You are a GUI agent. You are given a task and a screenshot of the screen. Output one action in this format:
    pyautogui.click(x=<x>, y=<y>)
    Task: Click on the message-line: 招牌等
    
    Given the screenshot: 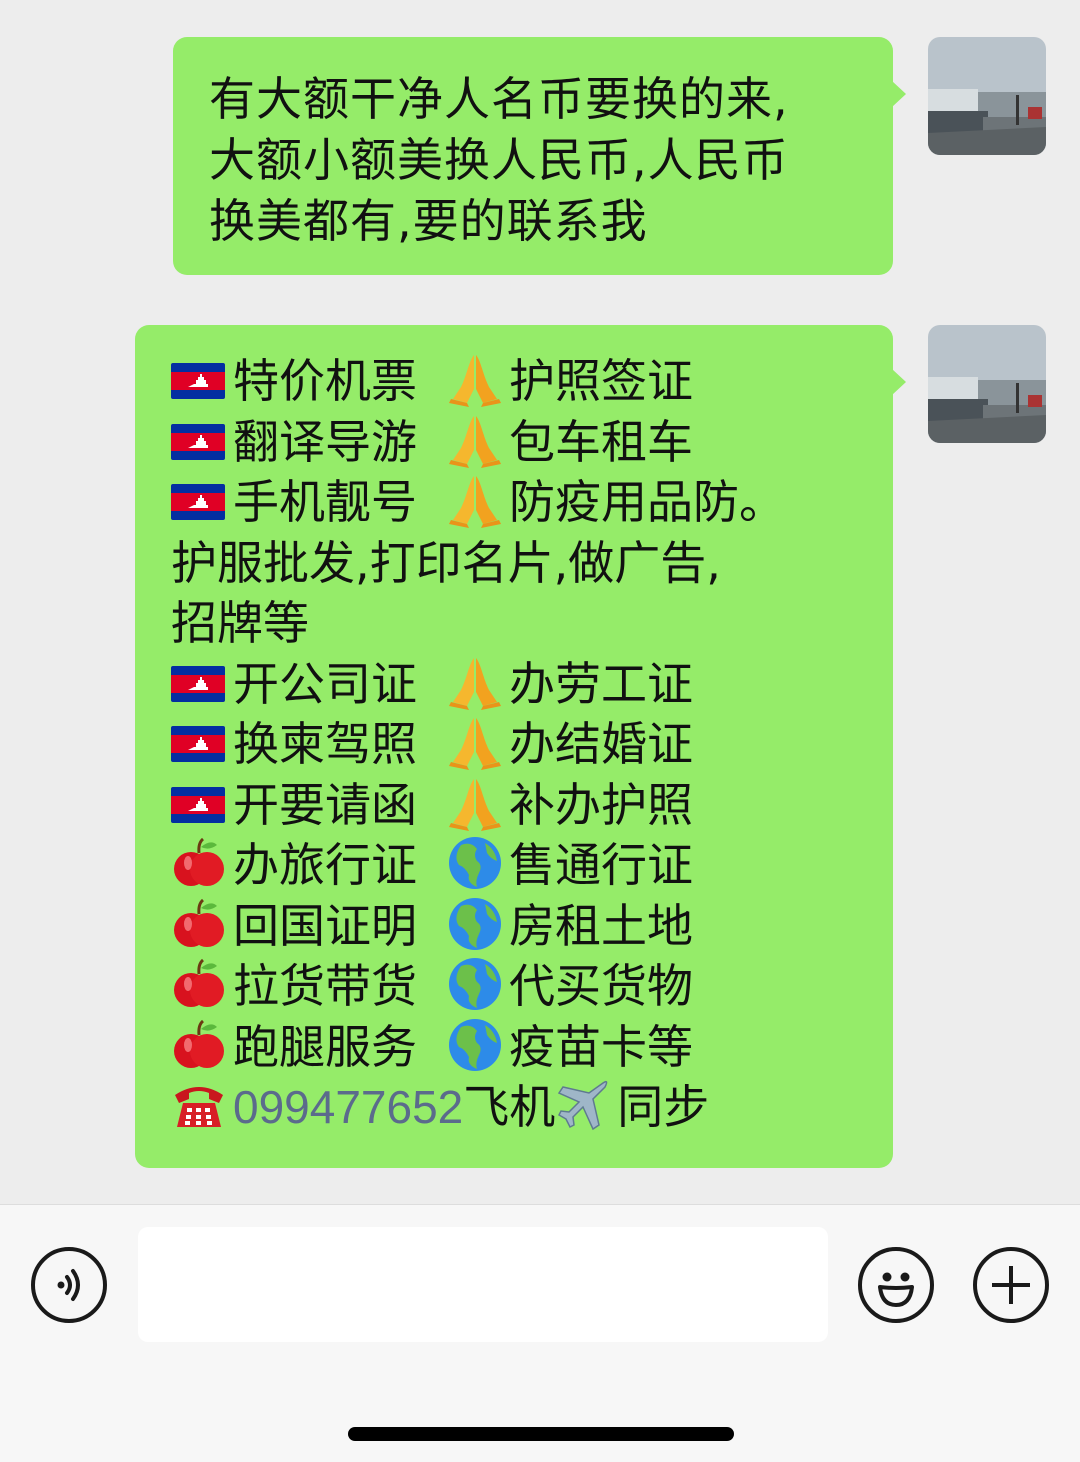 What is the action you would take?
    pyautogui.click(x=240, y=623)
    